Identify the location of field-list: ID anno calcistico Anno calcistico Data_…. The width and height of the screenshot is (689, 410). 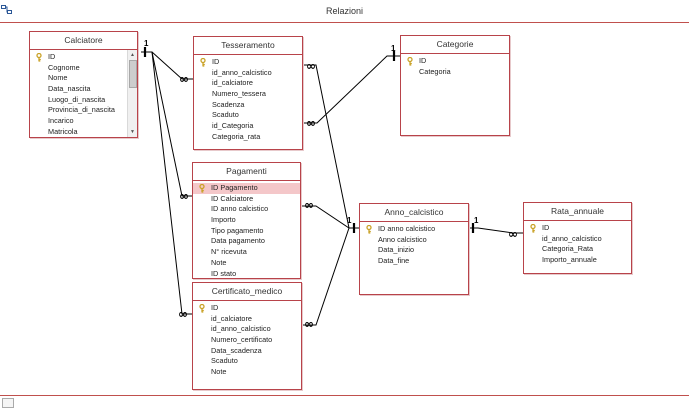
(414, 244).